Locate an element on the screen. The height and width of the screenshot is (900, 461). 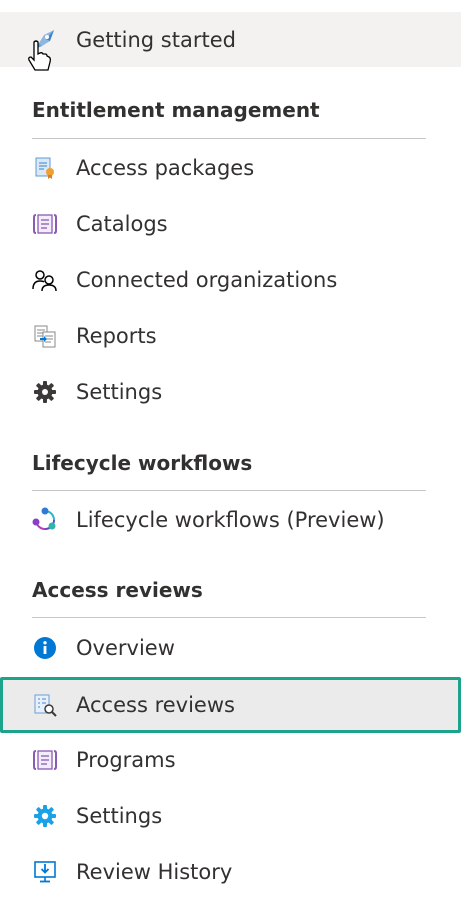
nav-label: Reports is located at coordinates (116, 336).